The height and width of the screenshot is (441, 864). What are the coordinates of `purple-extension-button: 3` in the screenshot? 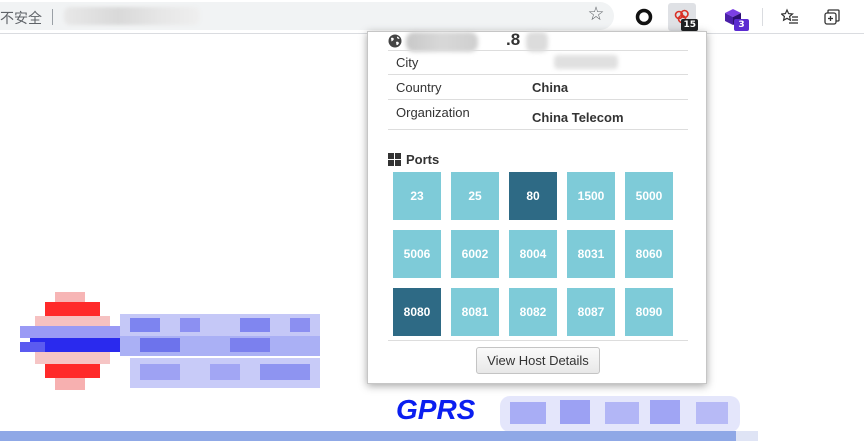 It's located at (734, 17).